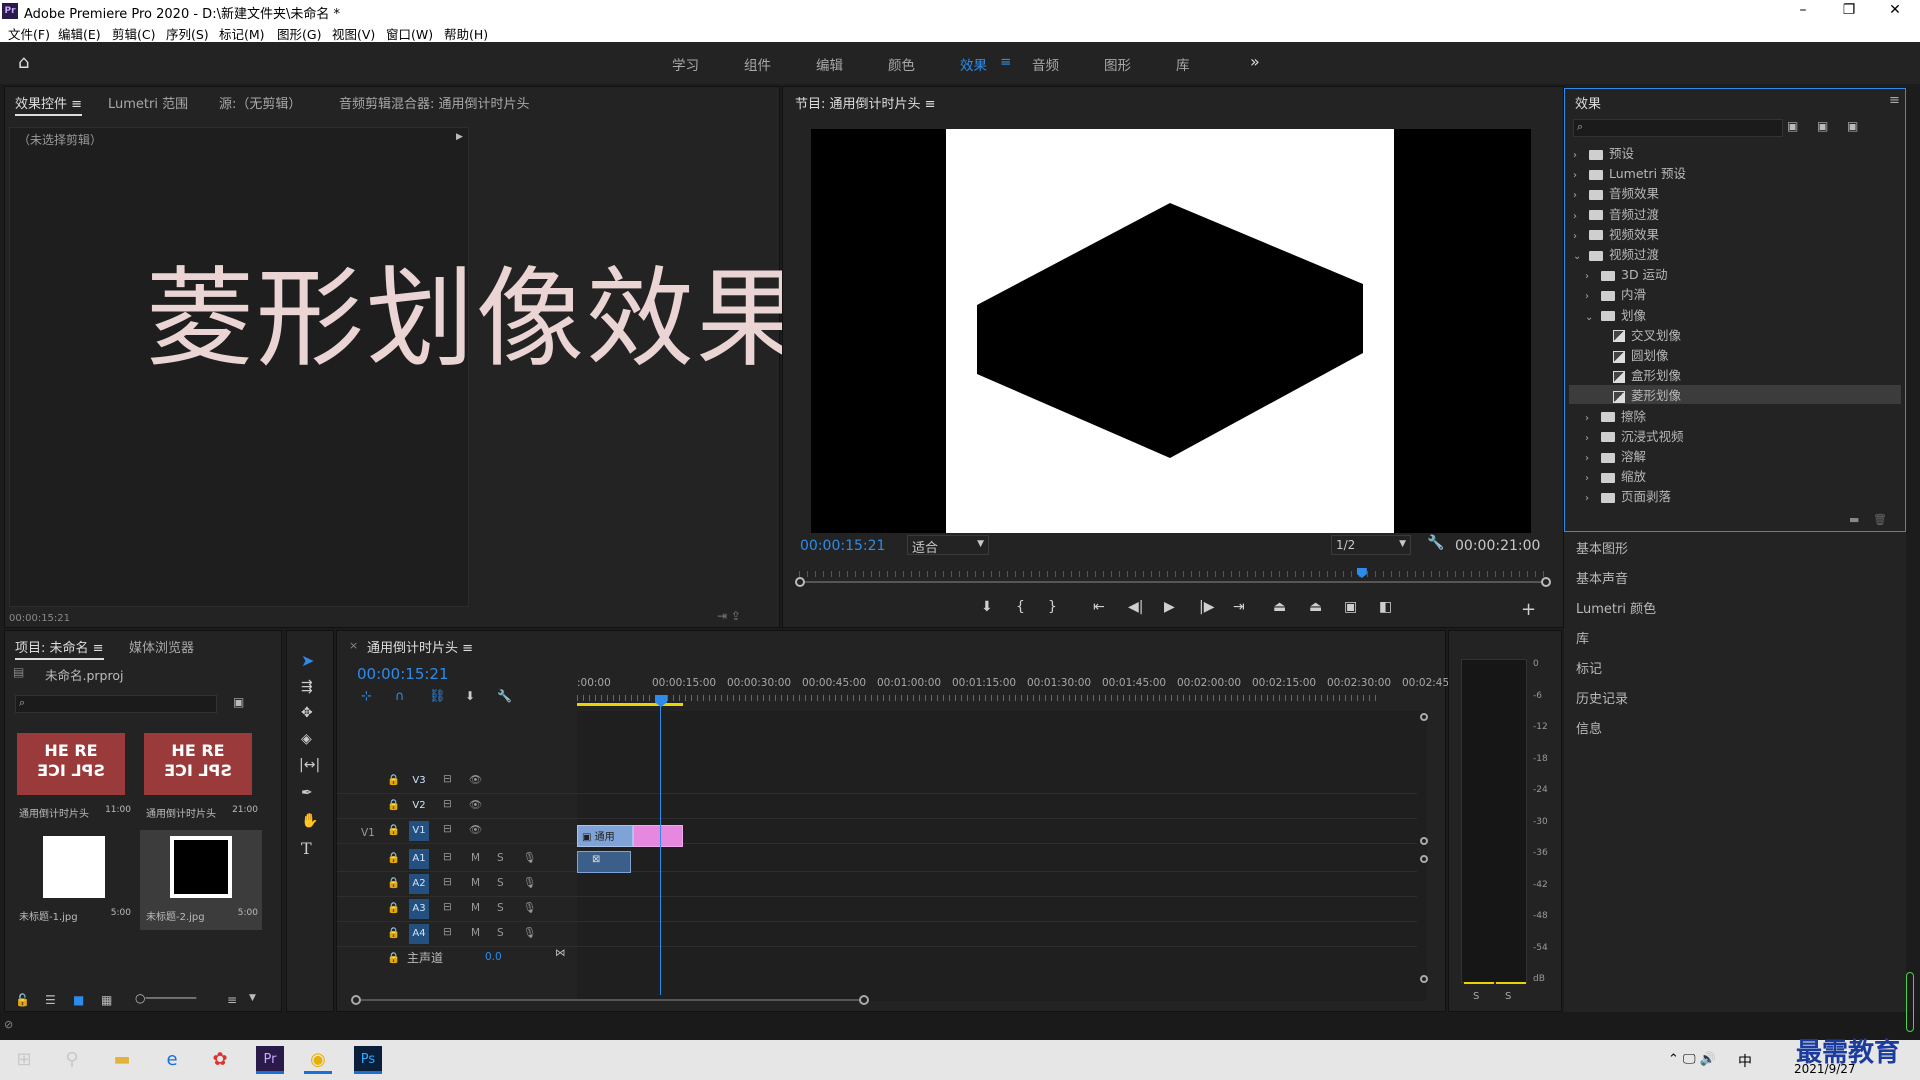 The height and width of the screenshot is (1080, 1920). Describe the element at coordinates (368, 1060) in the screenshot. I see `photoshop-taskbar-icon: Ps` at that location.